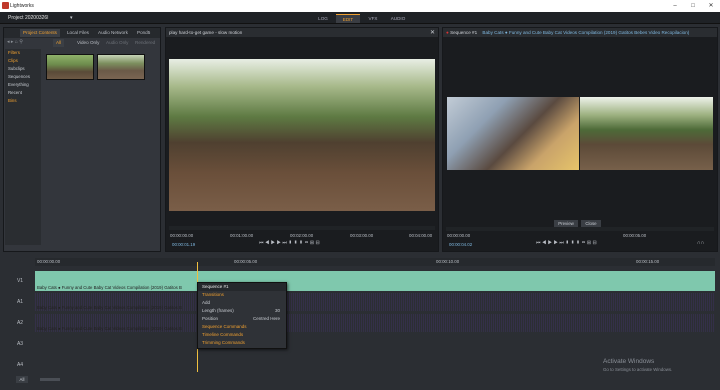 This screenshot has height=390, width=720. Describe the element at coordinates (40, 33) in the screenshot. I see `tab-project-contents: Project Contents` at that location.